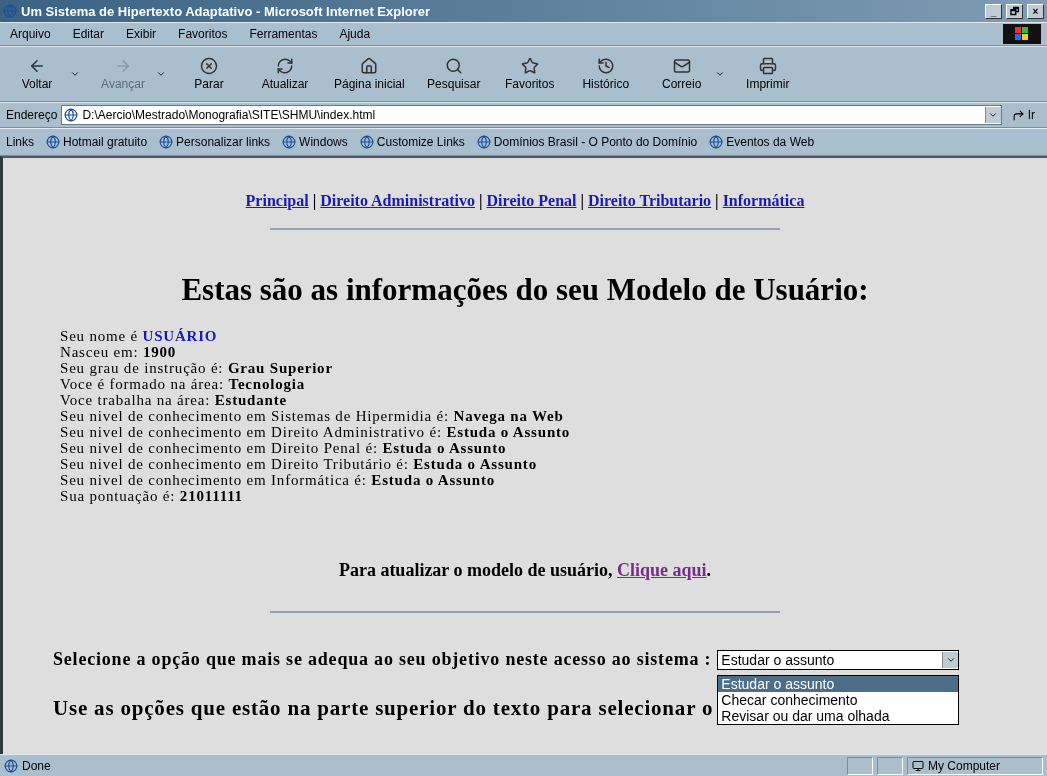 Image resolution: width=1047 pixels, height=776 pixels. I want to click on links-label: Links, so click(20, 142).